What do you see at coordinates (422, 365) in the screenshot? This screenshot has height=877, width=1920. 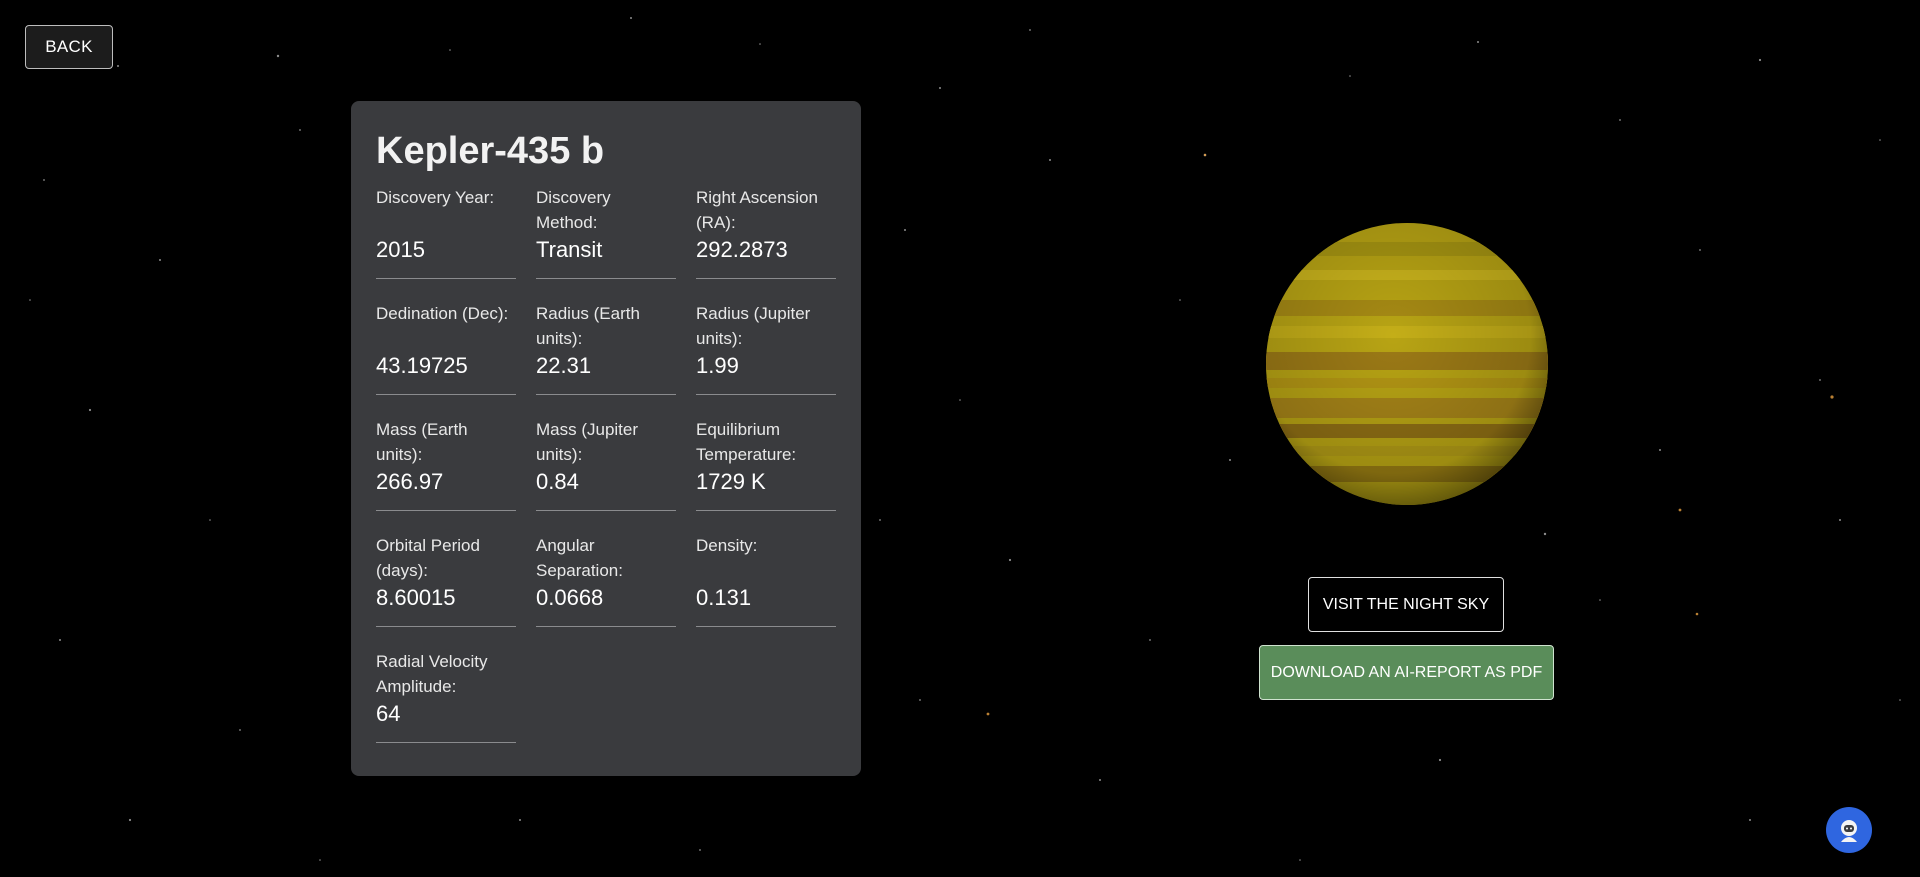 I see `stat-value: 43.19725` at bounding box center [422, 365].